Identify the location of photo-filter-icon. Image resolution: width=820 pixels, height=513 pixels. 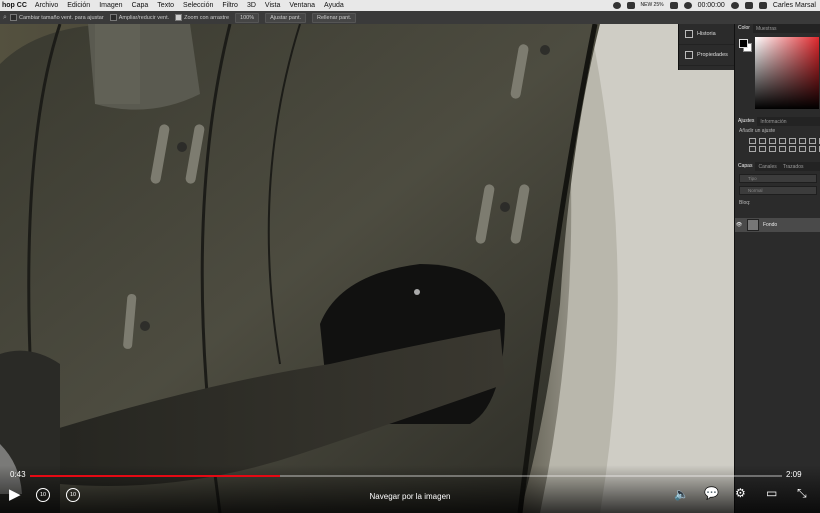
(752, 149).